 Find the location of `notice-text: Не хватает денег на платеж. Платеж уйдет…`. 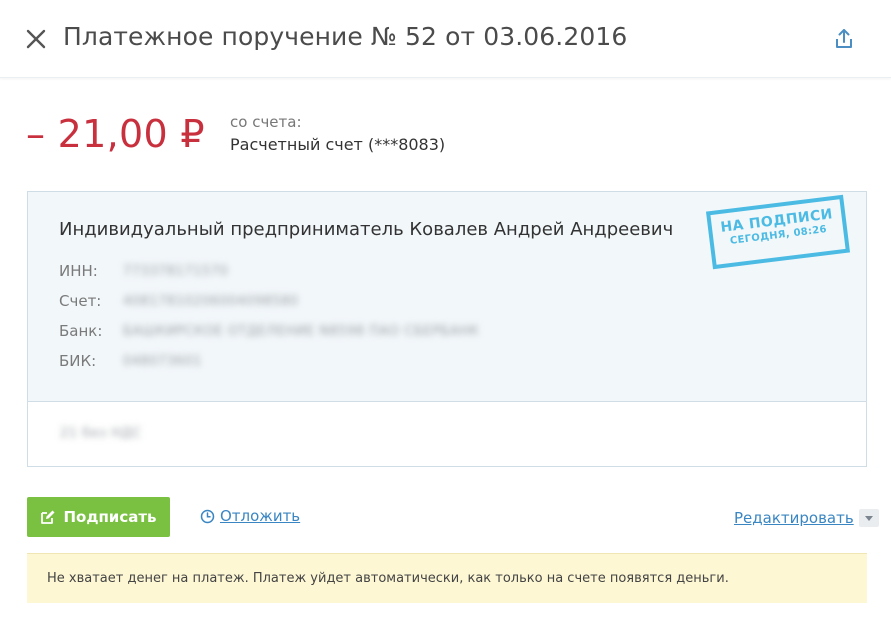

notice-text: Не хватает денег на платеж. Платеж уйдет… is located at coordinates (388, 578).